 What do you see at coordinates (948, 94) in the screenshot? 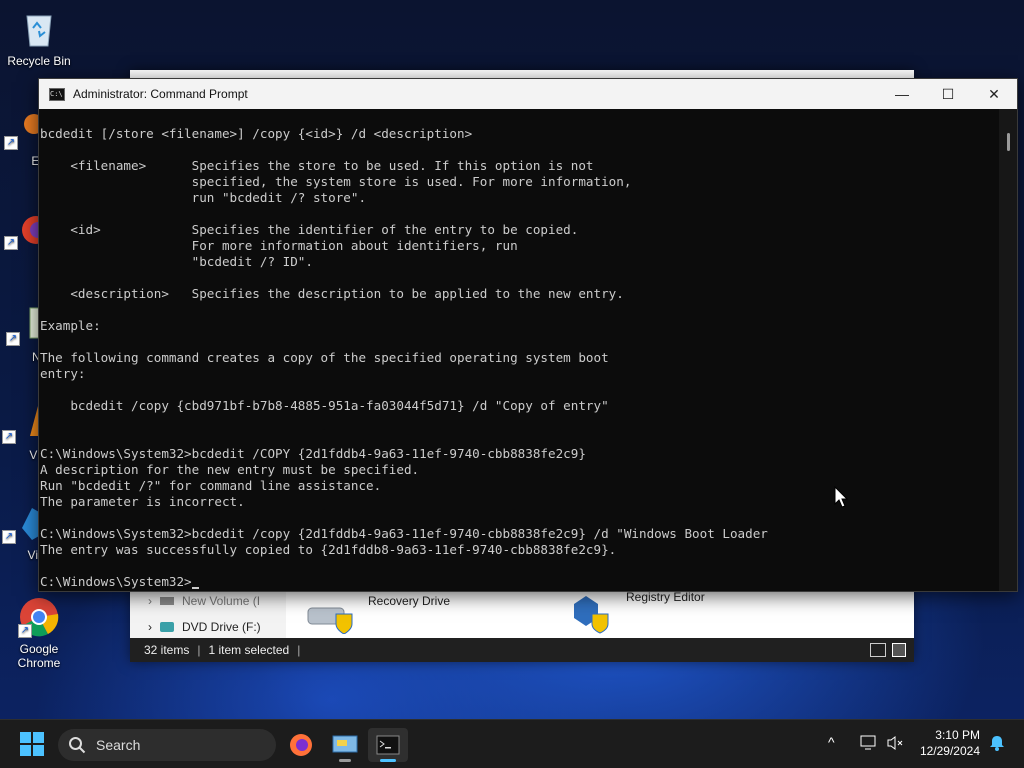
I see `maximize-button: ☐` at bounding box center [948, 94].